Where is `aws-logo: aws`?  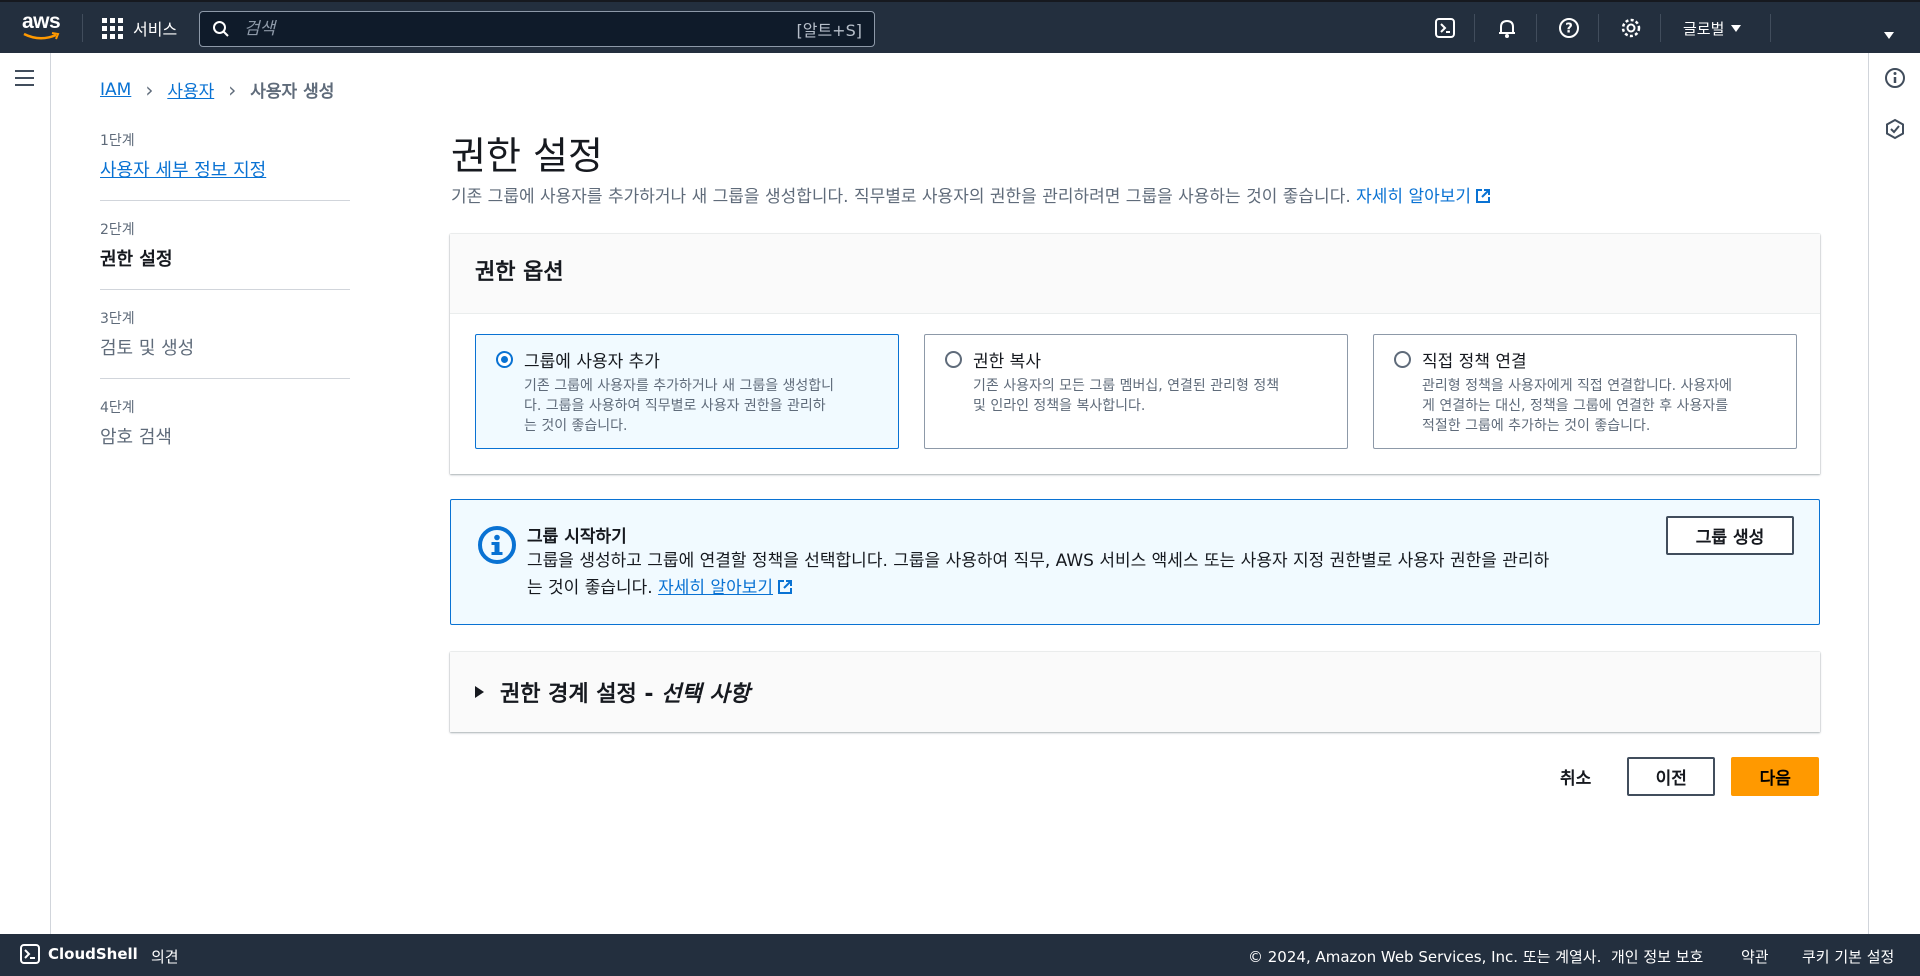
aws-logo: aws is located at coordinates (41, 27).